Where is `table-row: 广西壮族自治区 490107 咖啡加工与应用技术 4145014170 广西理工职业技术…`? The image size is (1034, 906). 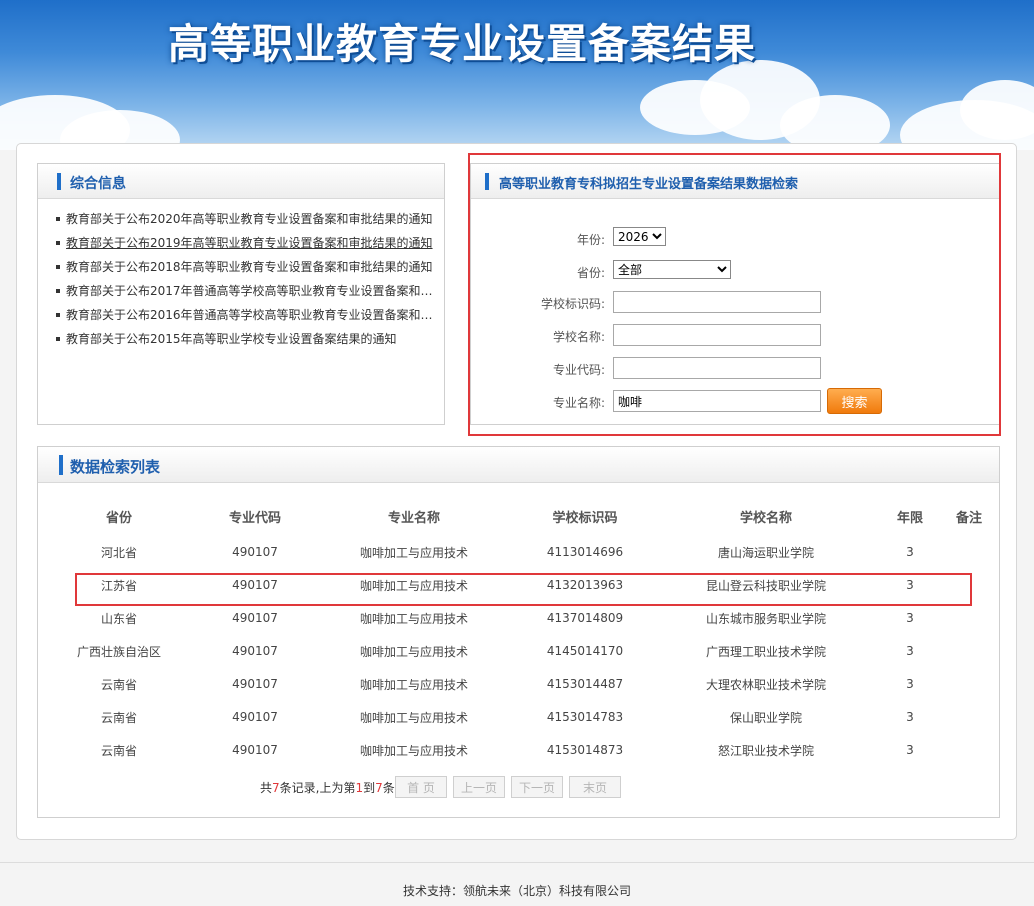
table-row: 广西壮族自治区 490107 咖啡加工与应用技术 4145014170 广西理工职业技术… is located at coordinates (518, 656).